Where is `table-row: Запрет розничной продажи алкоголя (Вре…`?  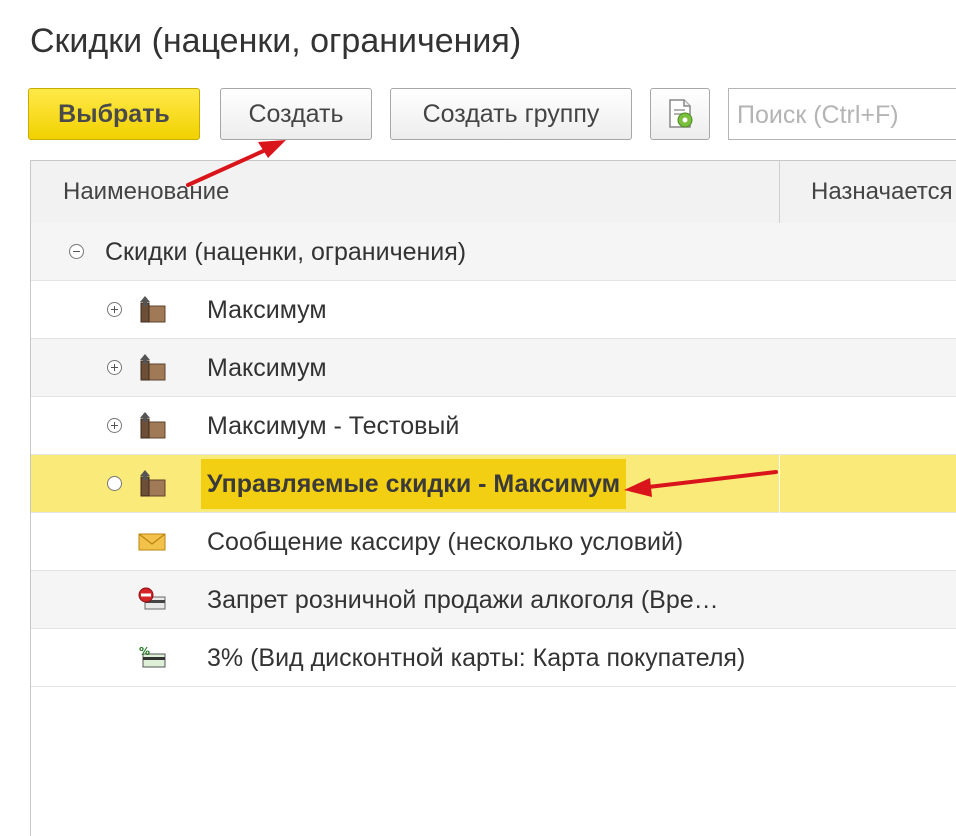
table-row: Запрет розничной продажи алкоголя (Вре… is located at coordinates (493, 600).